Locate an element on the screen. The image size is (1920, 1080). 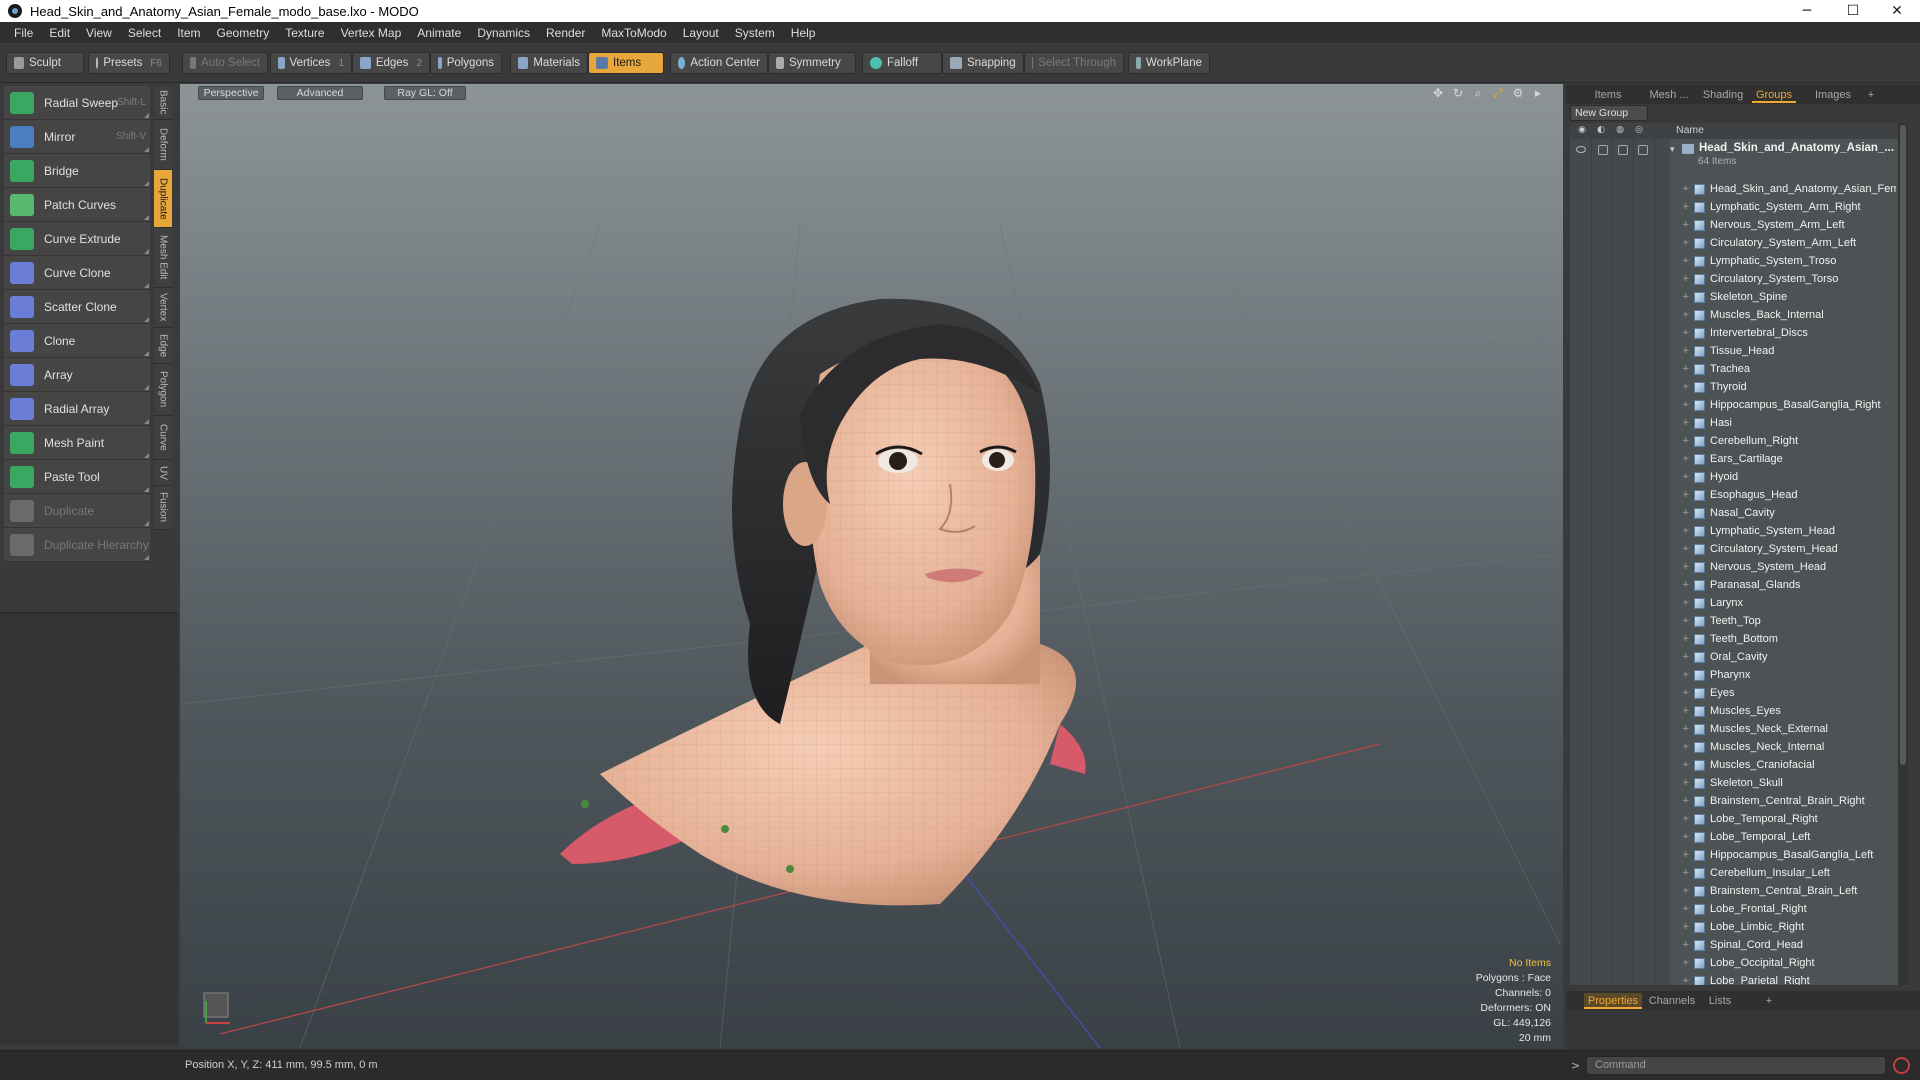
menu-render: Render is located at coordinates (565, 33).